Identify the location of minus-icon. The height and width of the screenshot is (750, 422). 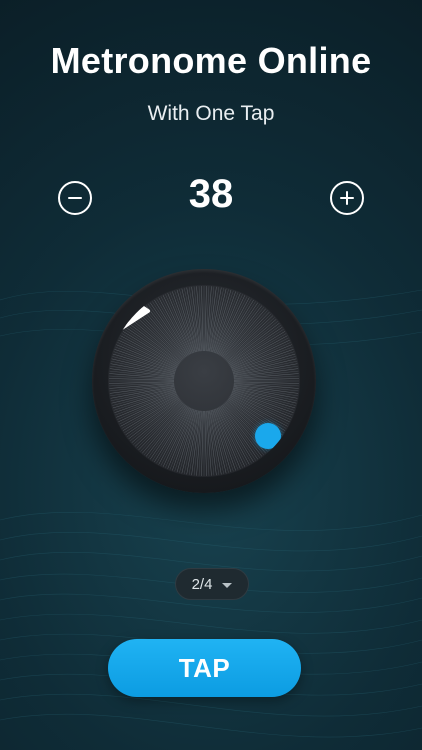
(75, 198).